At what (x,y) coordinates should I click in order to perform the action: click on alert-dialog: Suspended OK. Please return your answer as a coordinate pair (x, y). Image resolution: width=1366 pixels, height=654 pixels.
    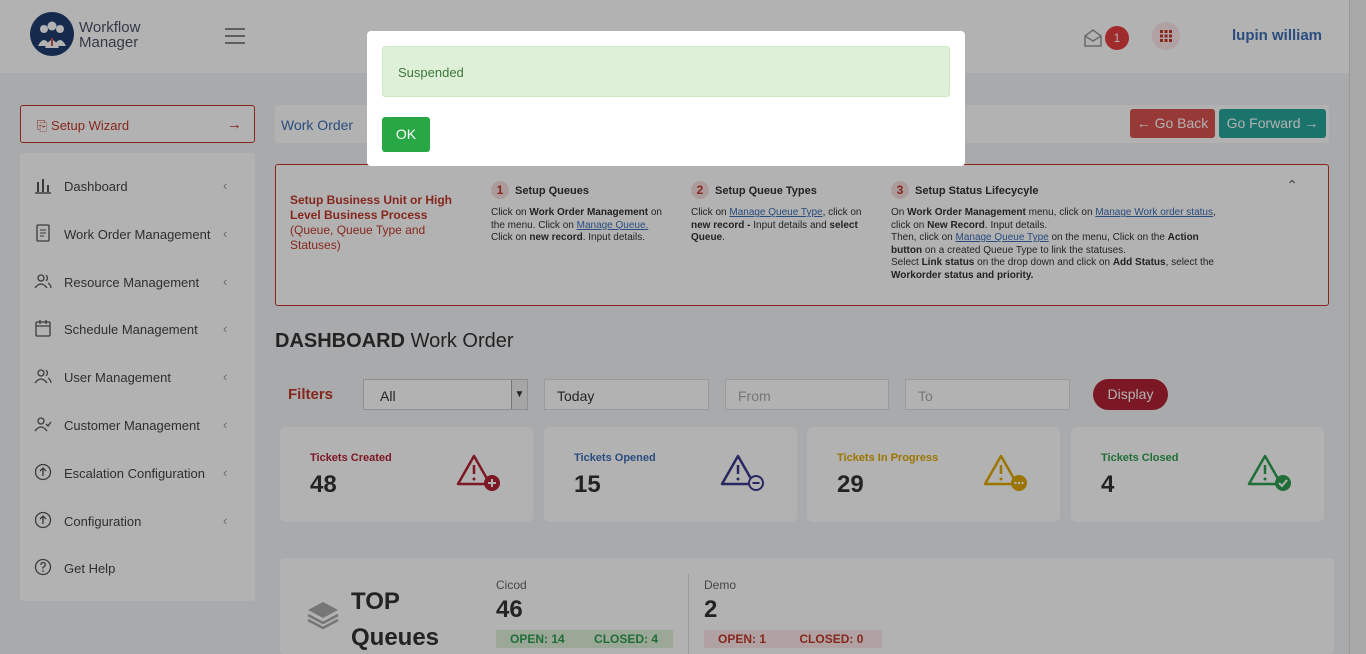
    Looking at the image, I should click on (666, 98).